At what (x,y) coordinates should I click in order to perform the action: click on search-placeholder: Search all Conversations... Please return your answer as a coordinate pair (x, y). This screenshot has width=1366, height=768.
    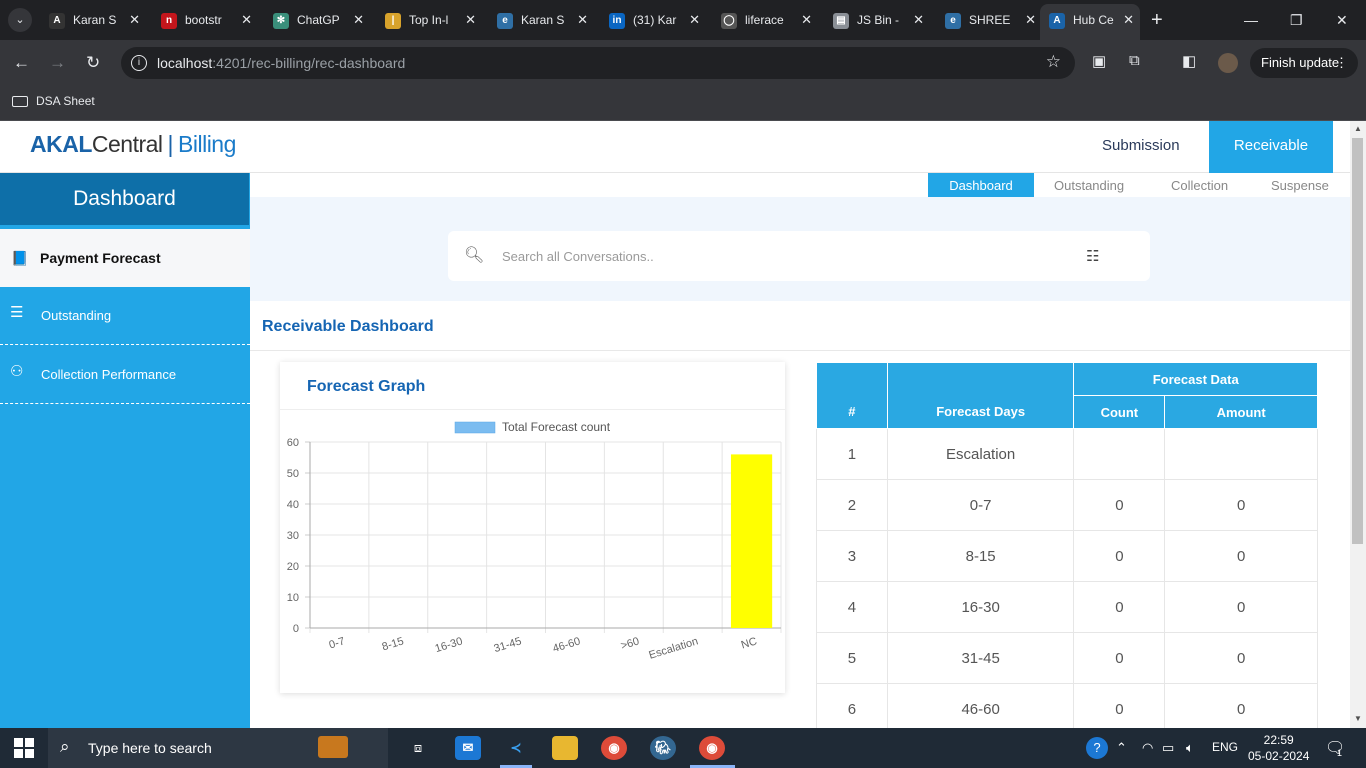
    Looking at the image, I should click on (578, 256).